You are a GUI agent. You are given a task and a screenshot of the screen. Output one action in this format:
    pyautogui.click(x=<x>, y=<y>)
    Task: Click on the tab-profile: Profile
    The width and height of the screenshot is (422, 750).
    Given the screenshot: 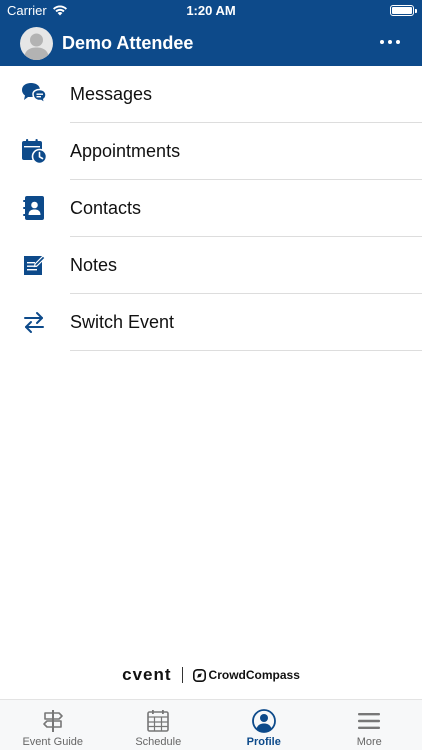 What is the action you would take?
    pyautogui.click(x=264, y=725)
    